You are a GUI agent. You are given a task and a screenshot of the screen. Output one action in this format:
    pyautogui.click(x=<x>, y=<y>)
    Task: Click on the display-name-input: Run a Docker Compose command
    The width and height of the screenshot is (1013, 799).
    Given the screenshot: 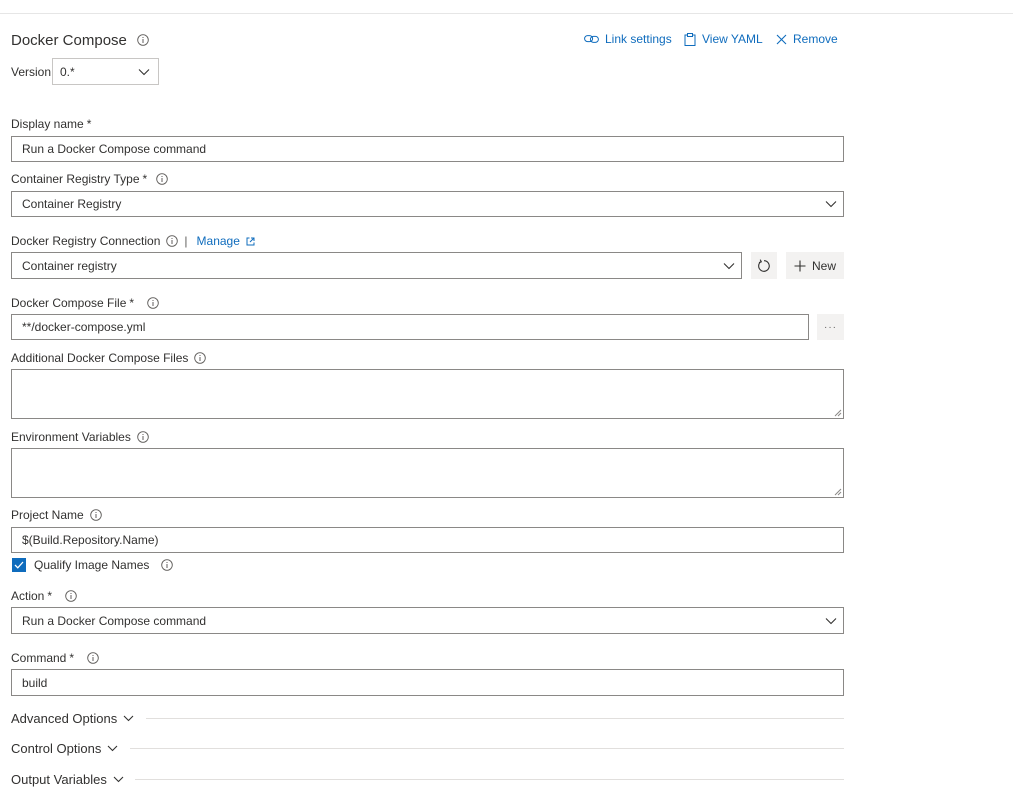 What is the action you would take?
    pyautogui.click(x=427, y=149)
    